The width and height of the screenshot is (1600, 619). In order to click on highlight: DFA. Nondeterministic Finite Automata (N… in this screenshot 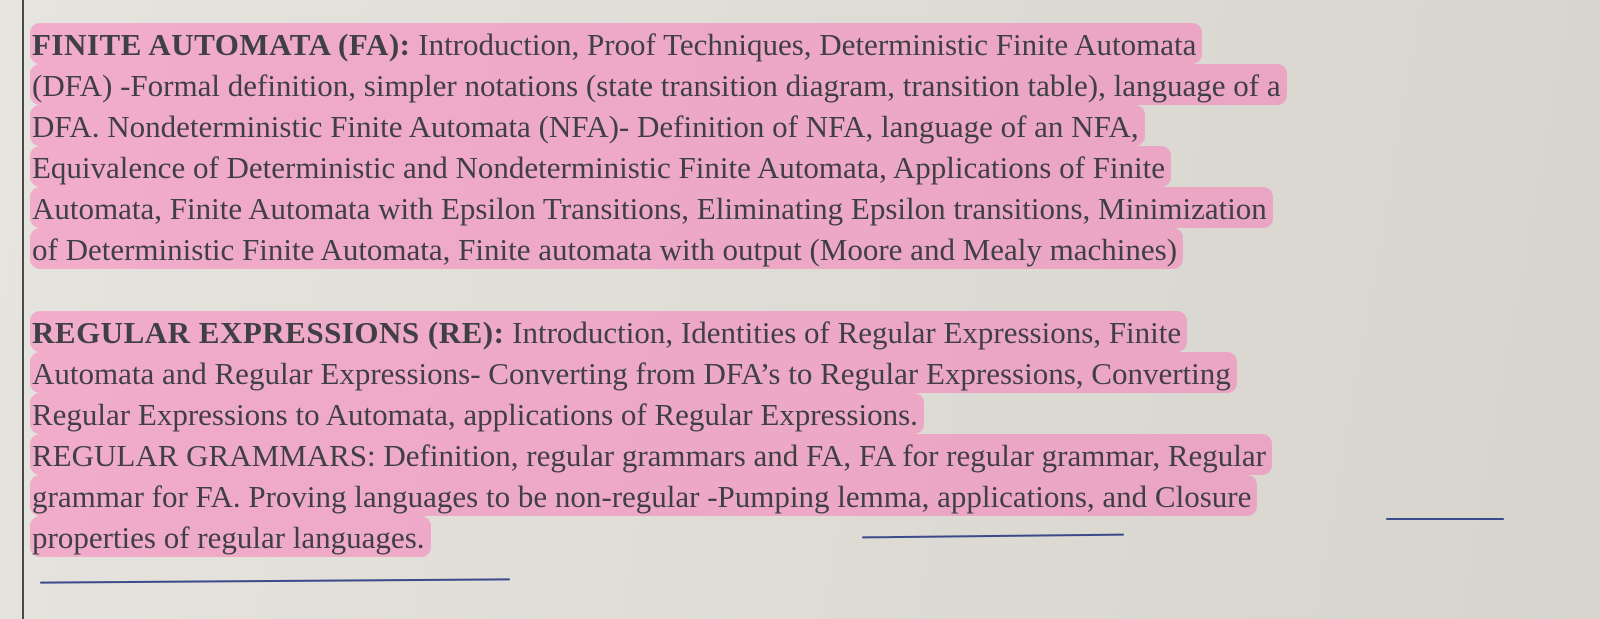, I will do `click(587, 127)`.